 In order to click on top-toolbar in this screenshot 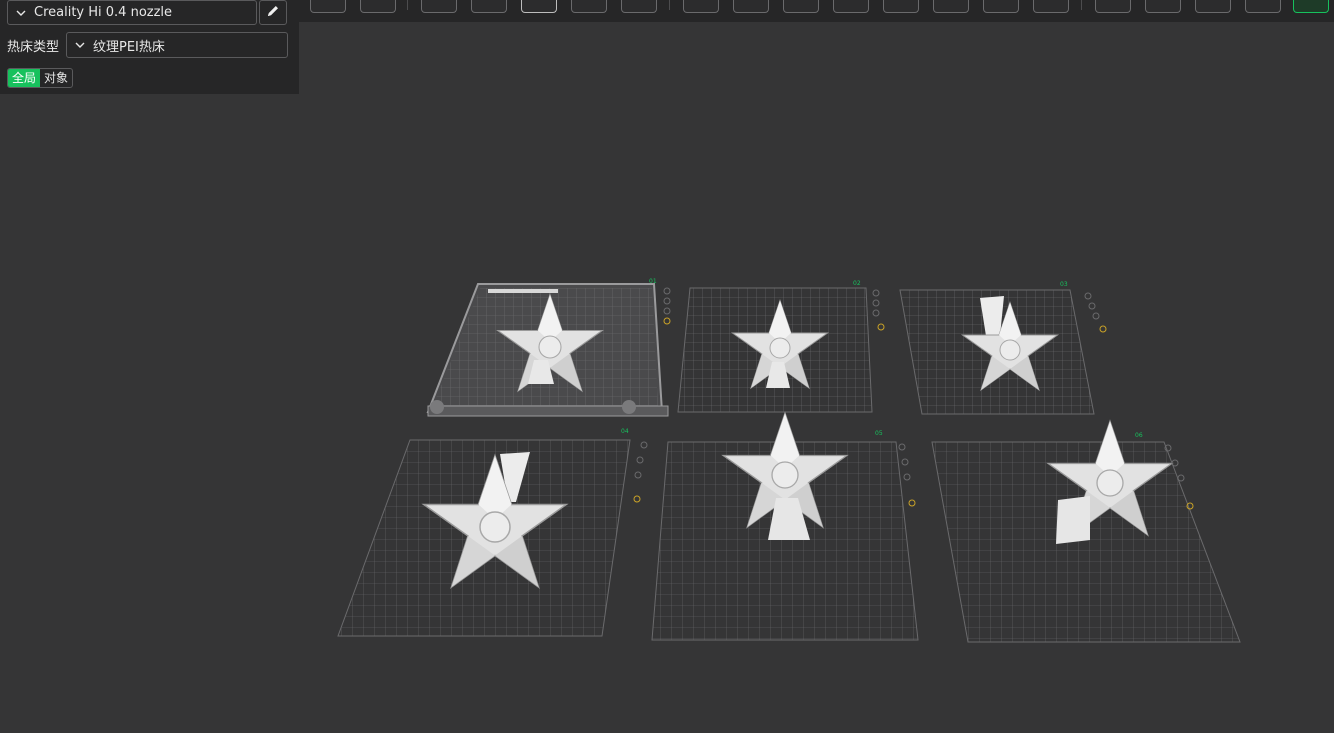, I will do `click(816, 11)`.